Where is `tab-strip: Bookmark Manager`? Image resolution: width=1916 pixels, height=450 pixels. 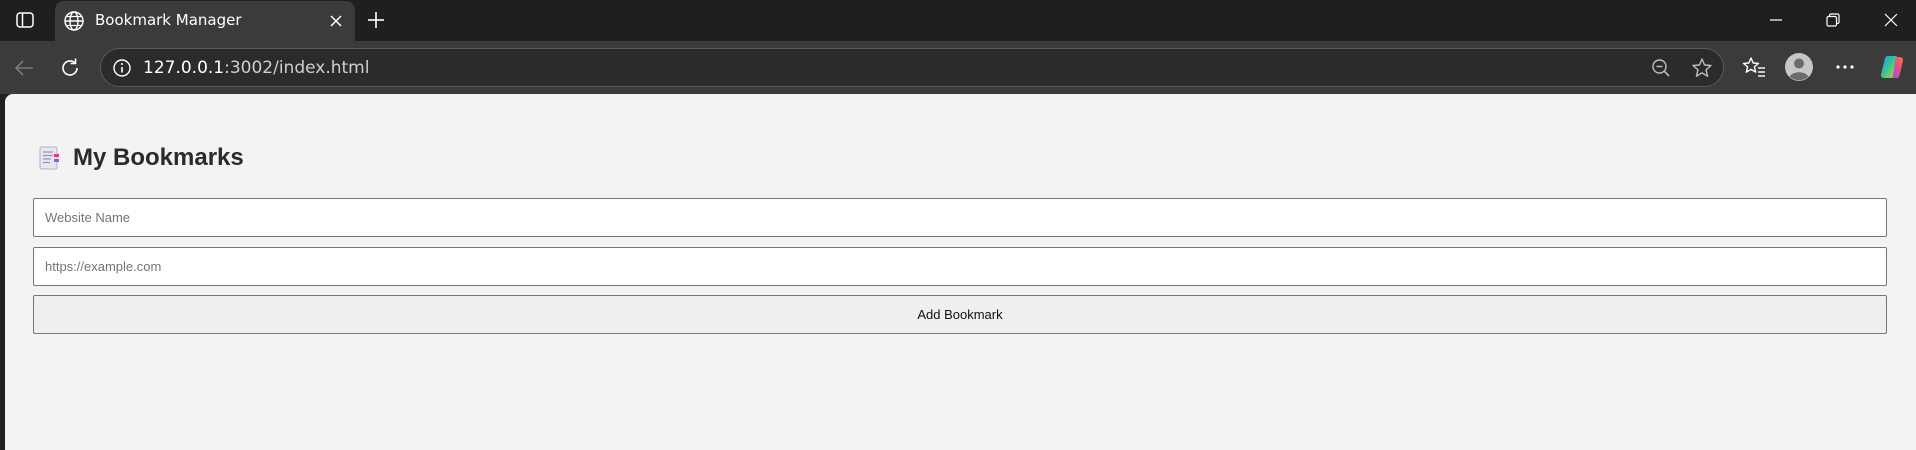
tab-strip: Bookmark Manager is located at coordinates (958, 20).